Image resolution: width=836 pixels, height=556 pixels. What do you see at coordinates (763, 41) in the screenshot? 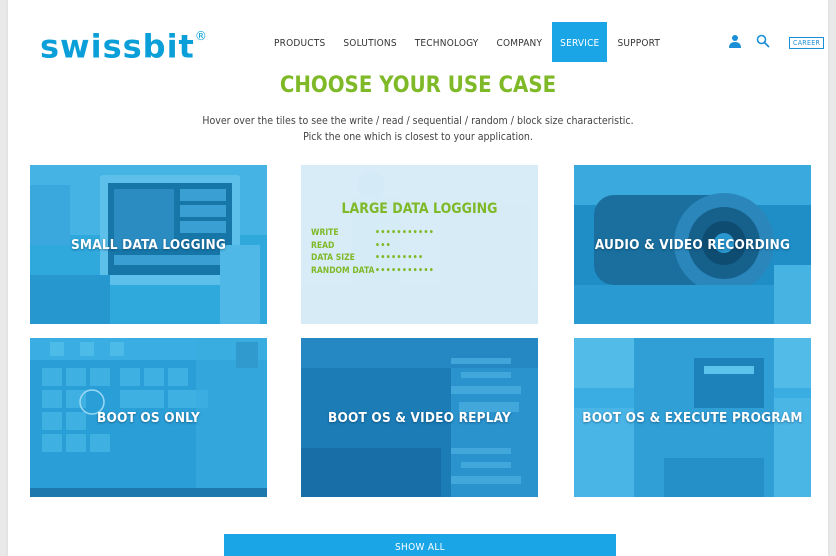
I see `search-icon` at bounding box center [763, 41].